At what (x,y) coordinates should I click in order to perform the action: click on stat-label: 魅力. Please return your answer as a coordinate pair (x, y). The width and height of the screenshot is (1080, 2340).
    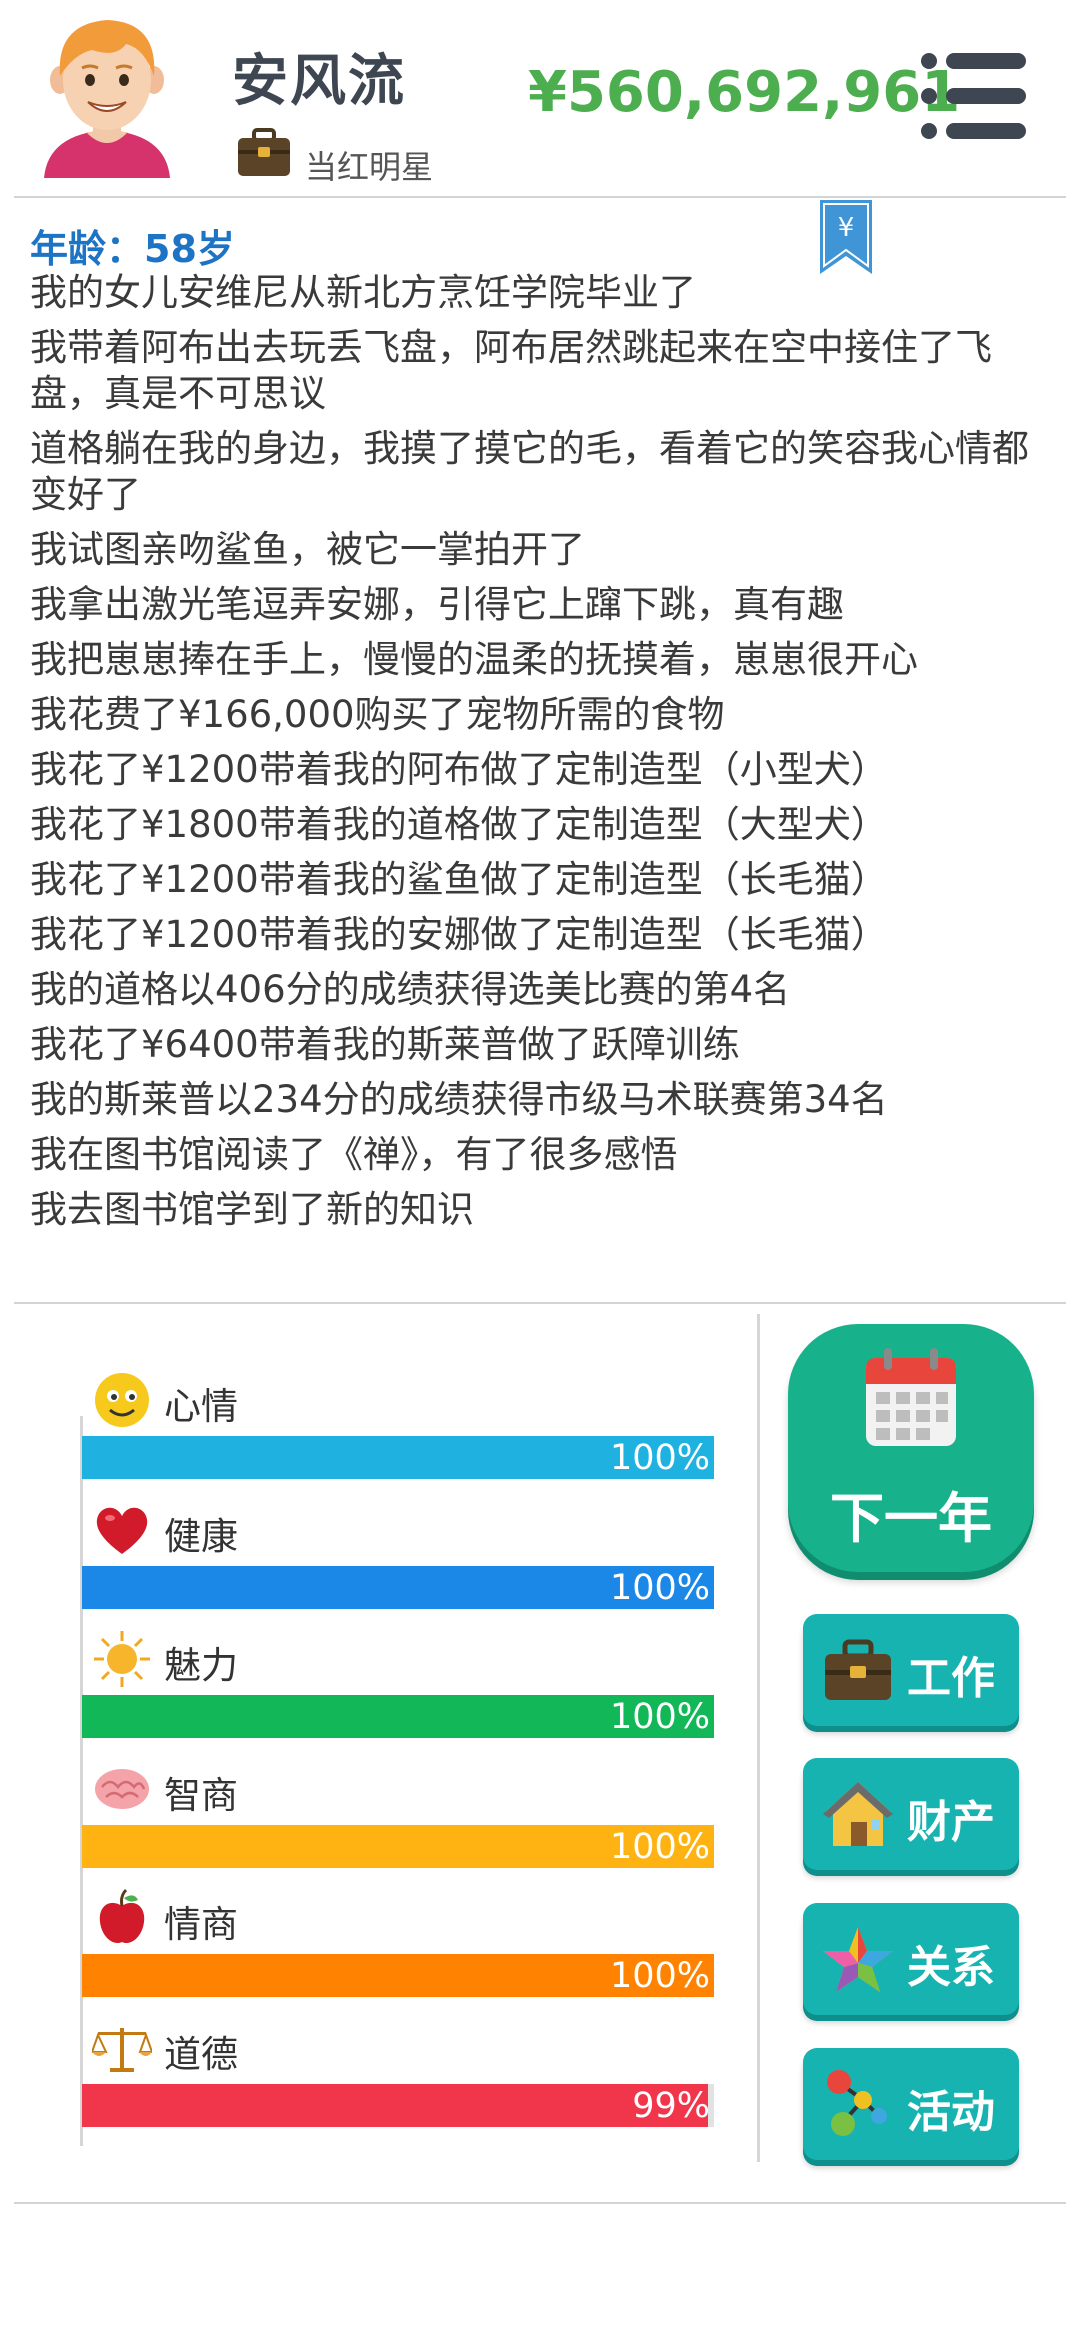
    Looking at the image, I should click on (201, 1665).